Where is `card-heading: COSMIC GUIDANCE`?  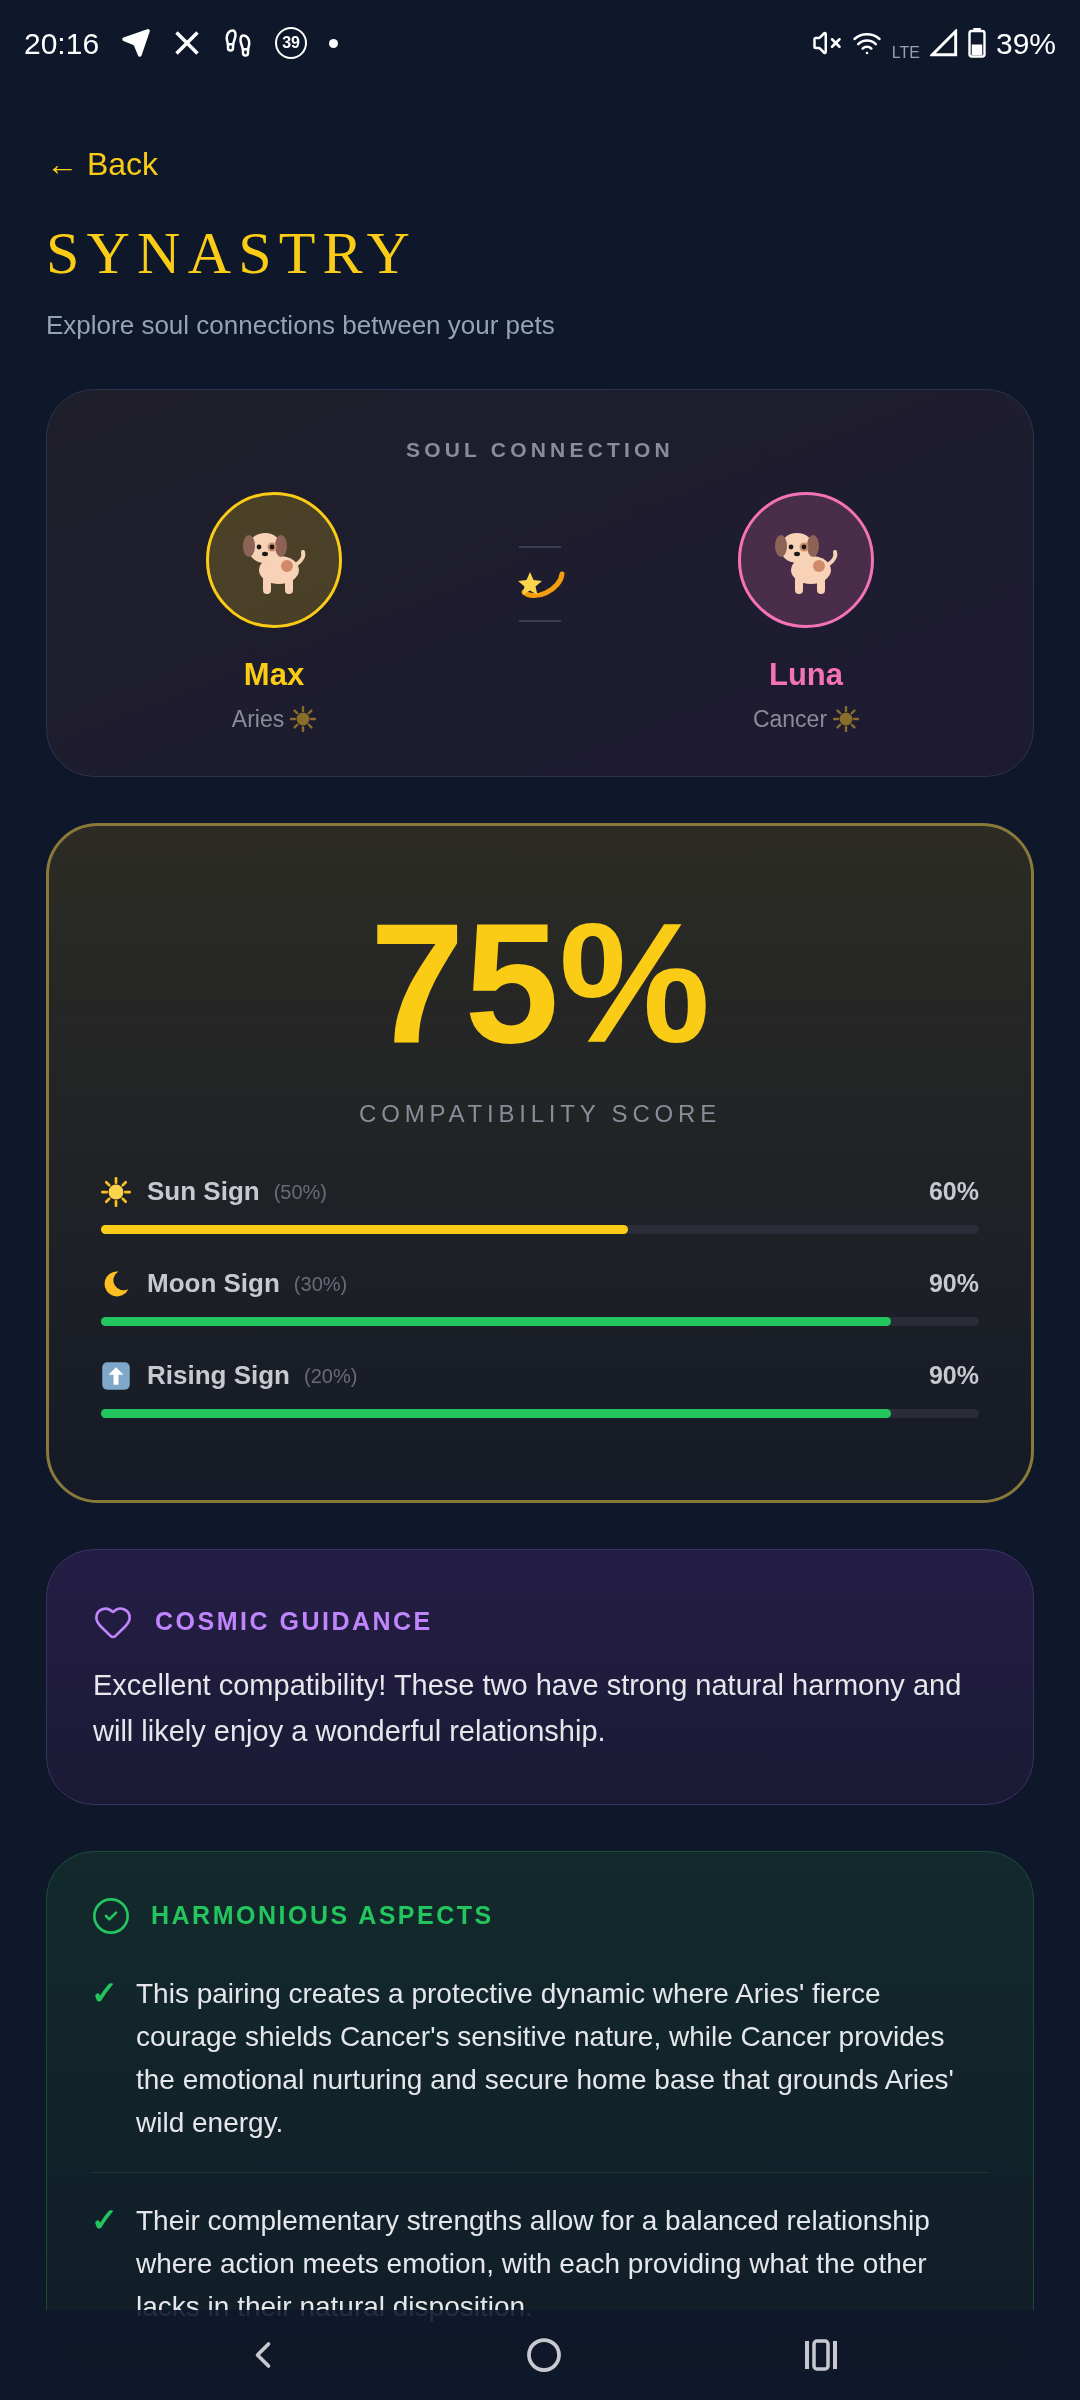 card-heading: COSMIC GUIDANCE is located at coordinates (294, 1622).